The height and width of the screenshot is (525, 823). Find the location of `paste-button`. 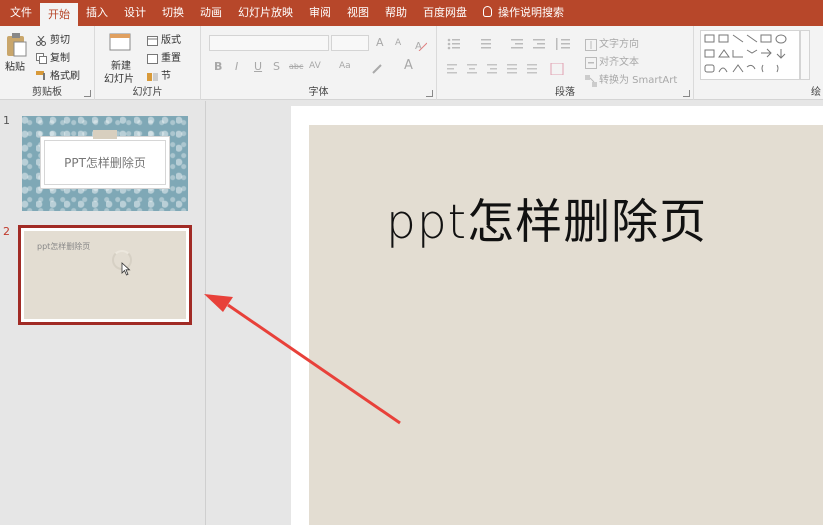

paste-button is located at coordinates (16, 45).